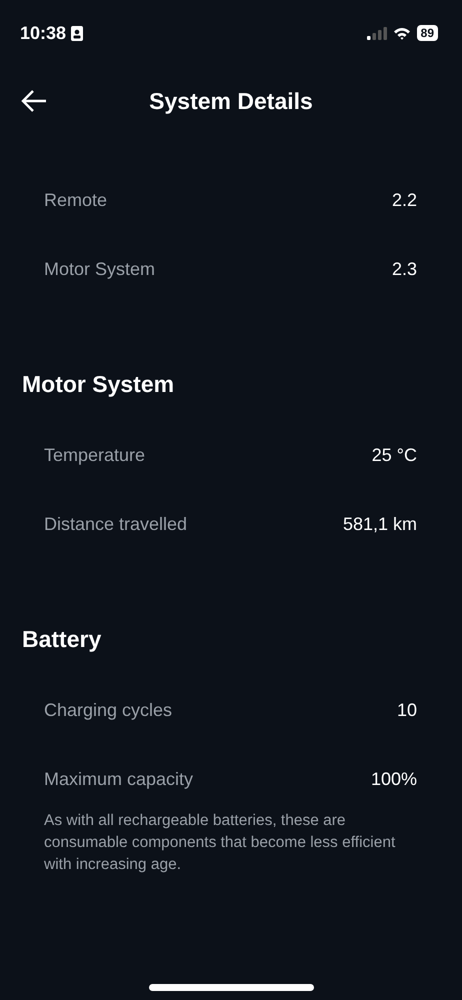 Image resolution: width=462 pixels, height=1000 pixels. Describe the element at coordinates (95, 455) in the screenshot. I see `row-label: Temperature` at that location.